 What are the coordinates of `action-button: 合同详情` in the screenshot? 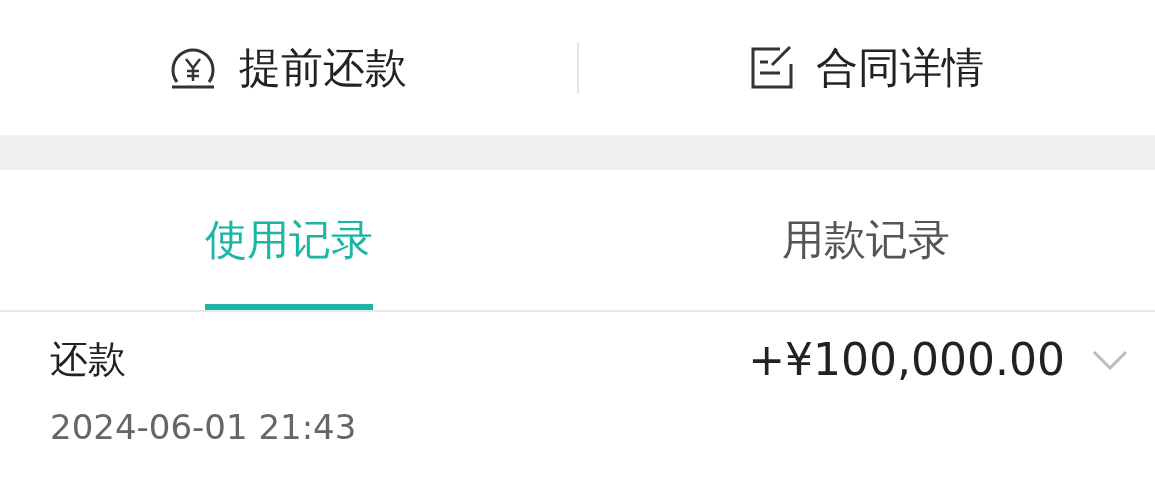 It's located at (866, 67).